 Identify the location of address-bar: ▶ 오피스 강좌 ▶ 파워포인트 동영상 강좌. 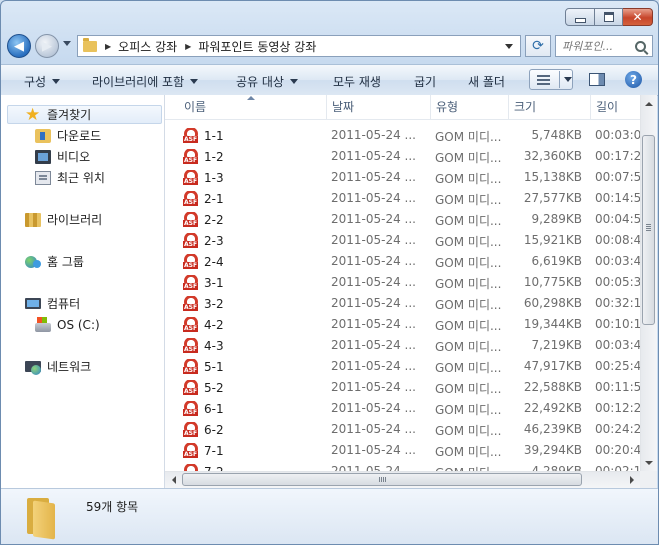
(299, 46).